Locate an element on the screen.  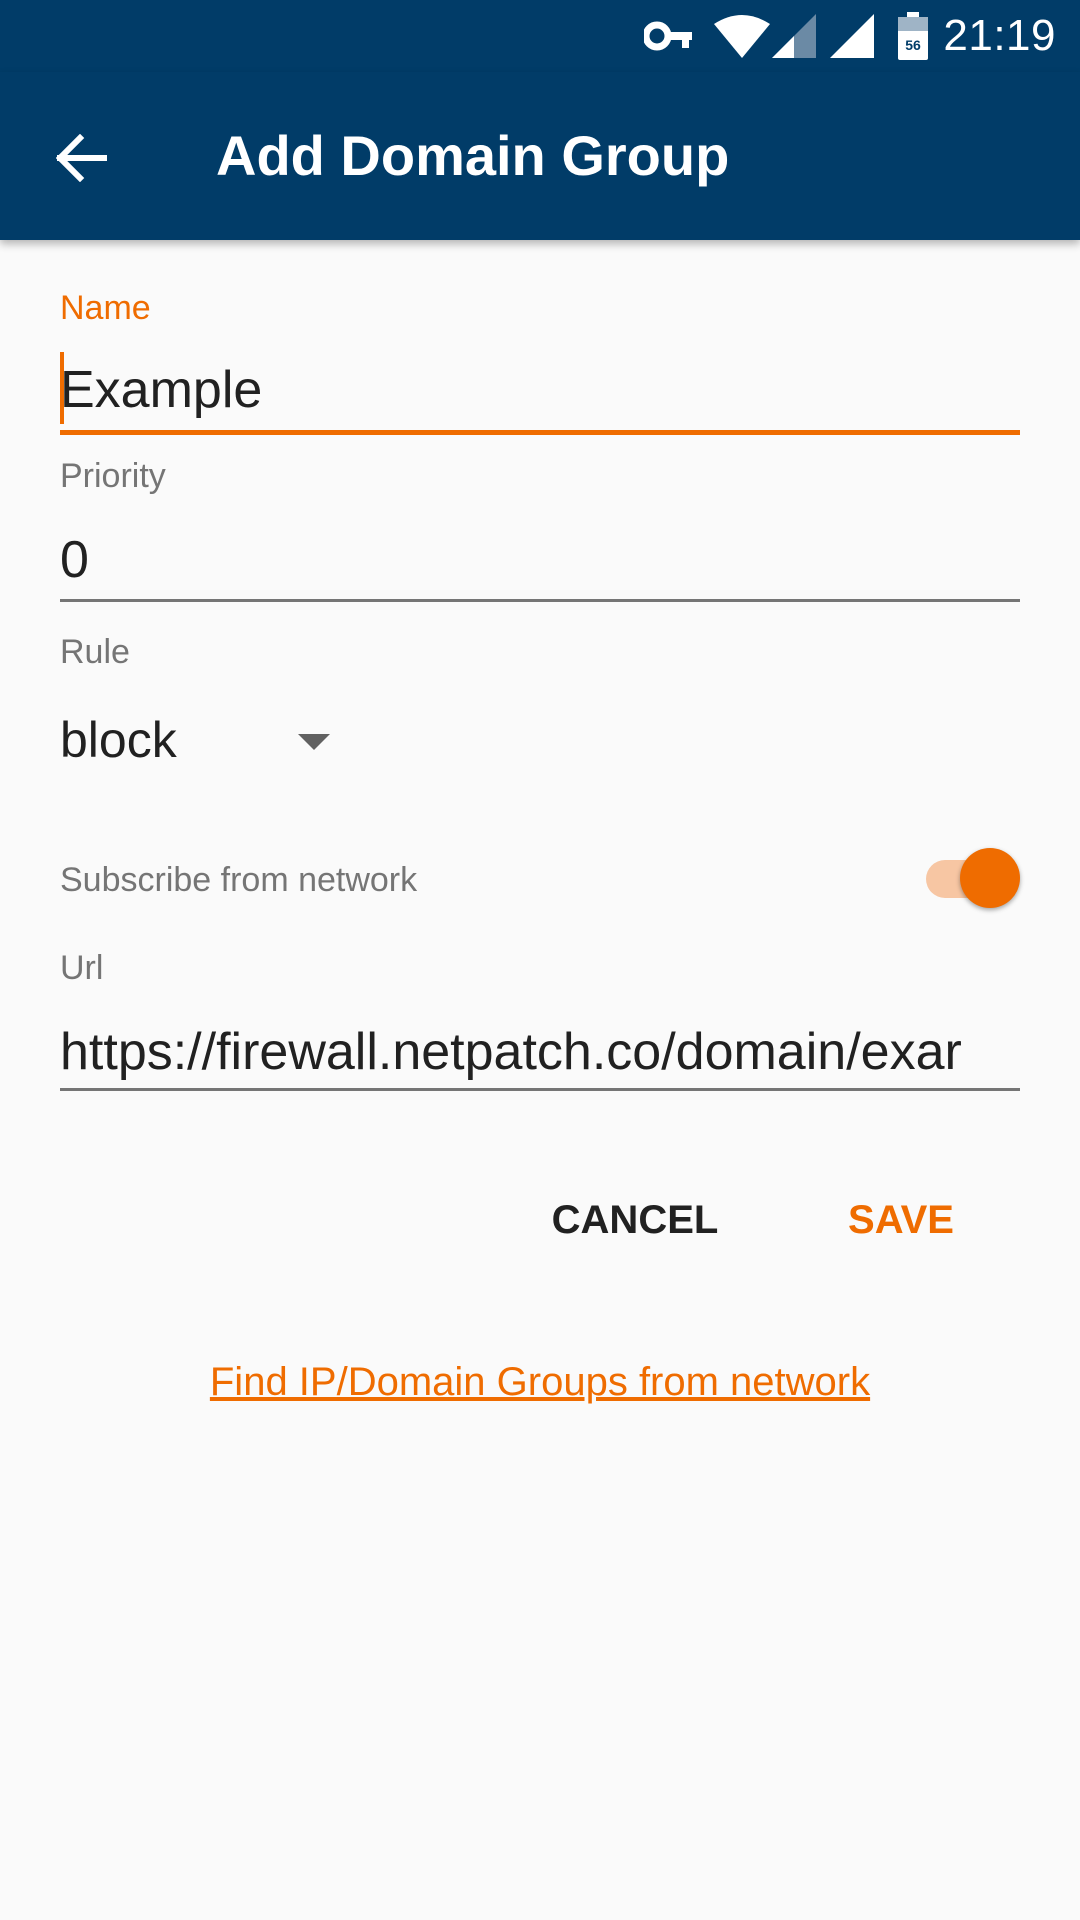
priority-label: Priority is located at coordinates (113, 476).